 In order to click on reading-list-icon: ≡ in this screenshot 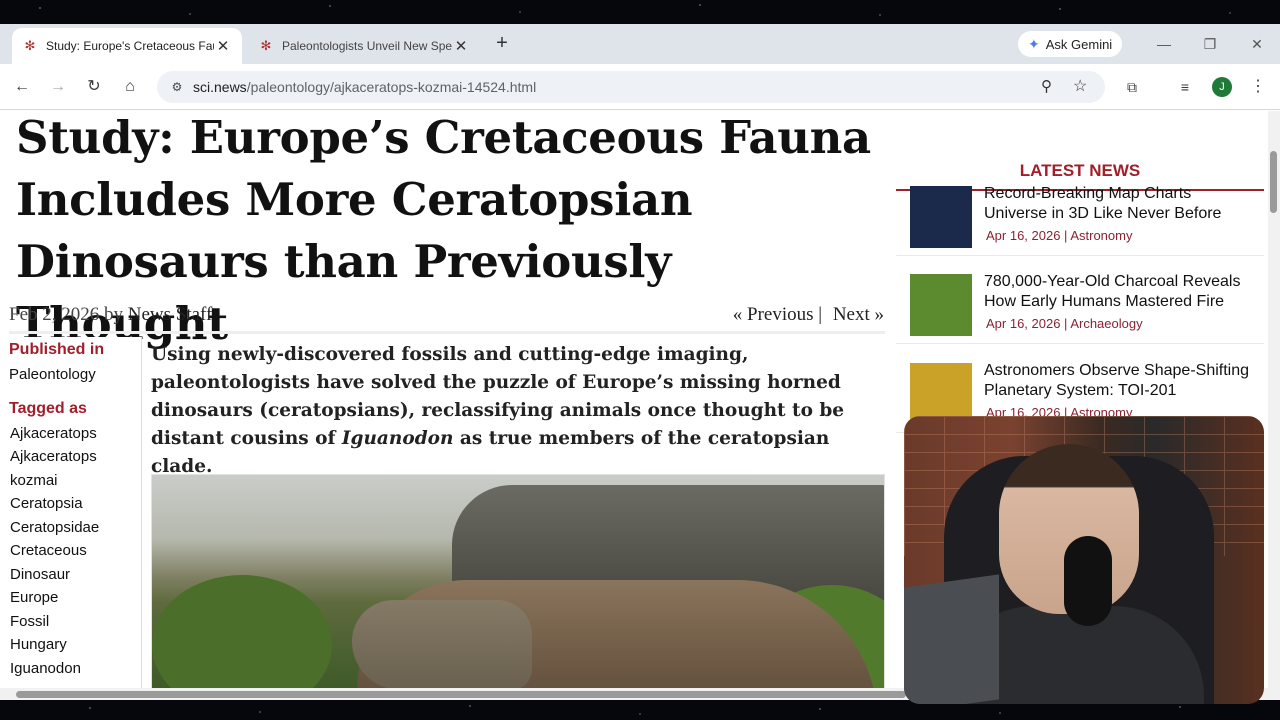, I will do `click(1185, 87)`.